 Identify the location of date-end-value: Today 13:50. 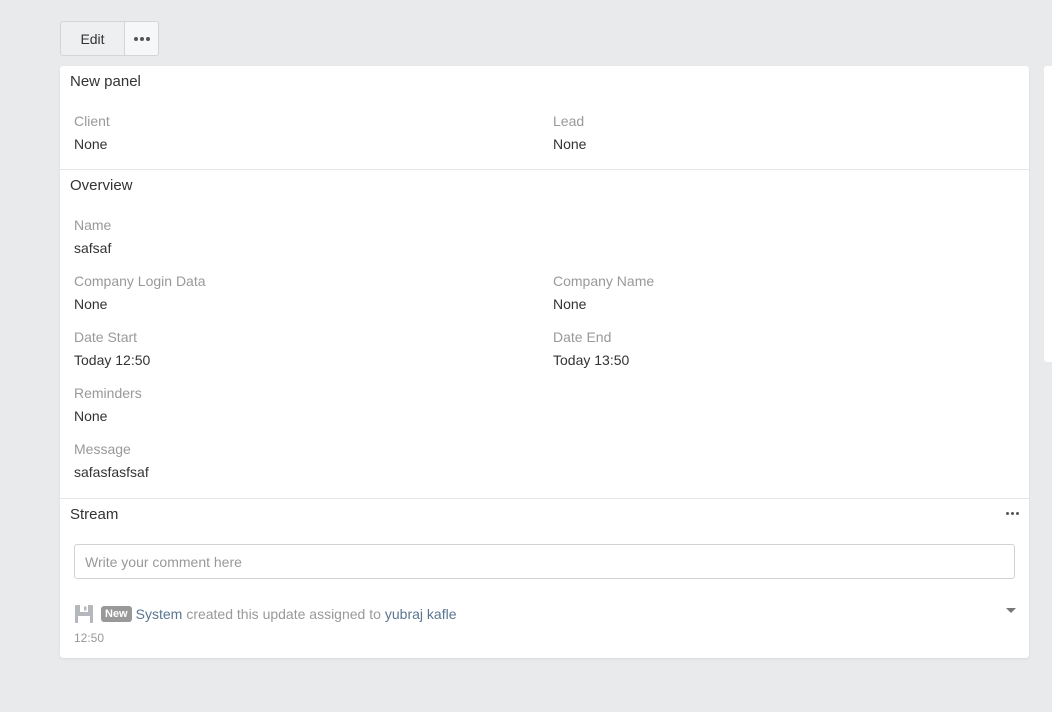
(591, 360).